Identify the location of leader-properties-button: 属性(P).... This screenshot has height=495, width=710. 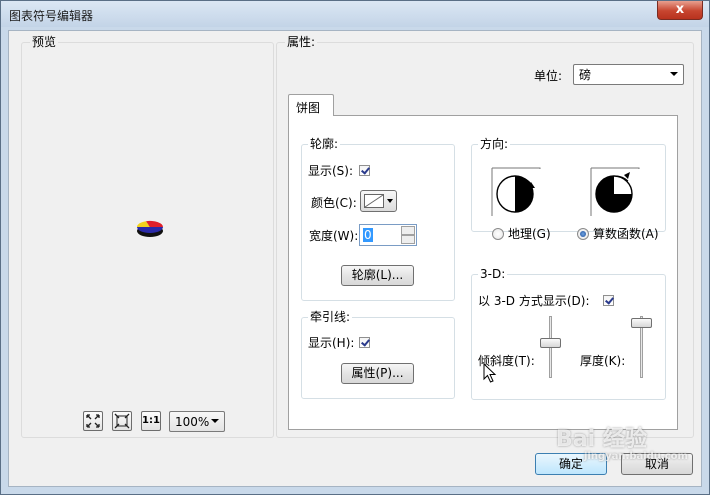
(377, 373).